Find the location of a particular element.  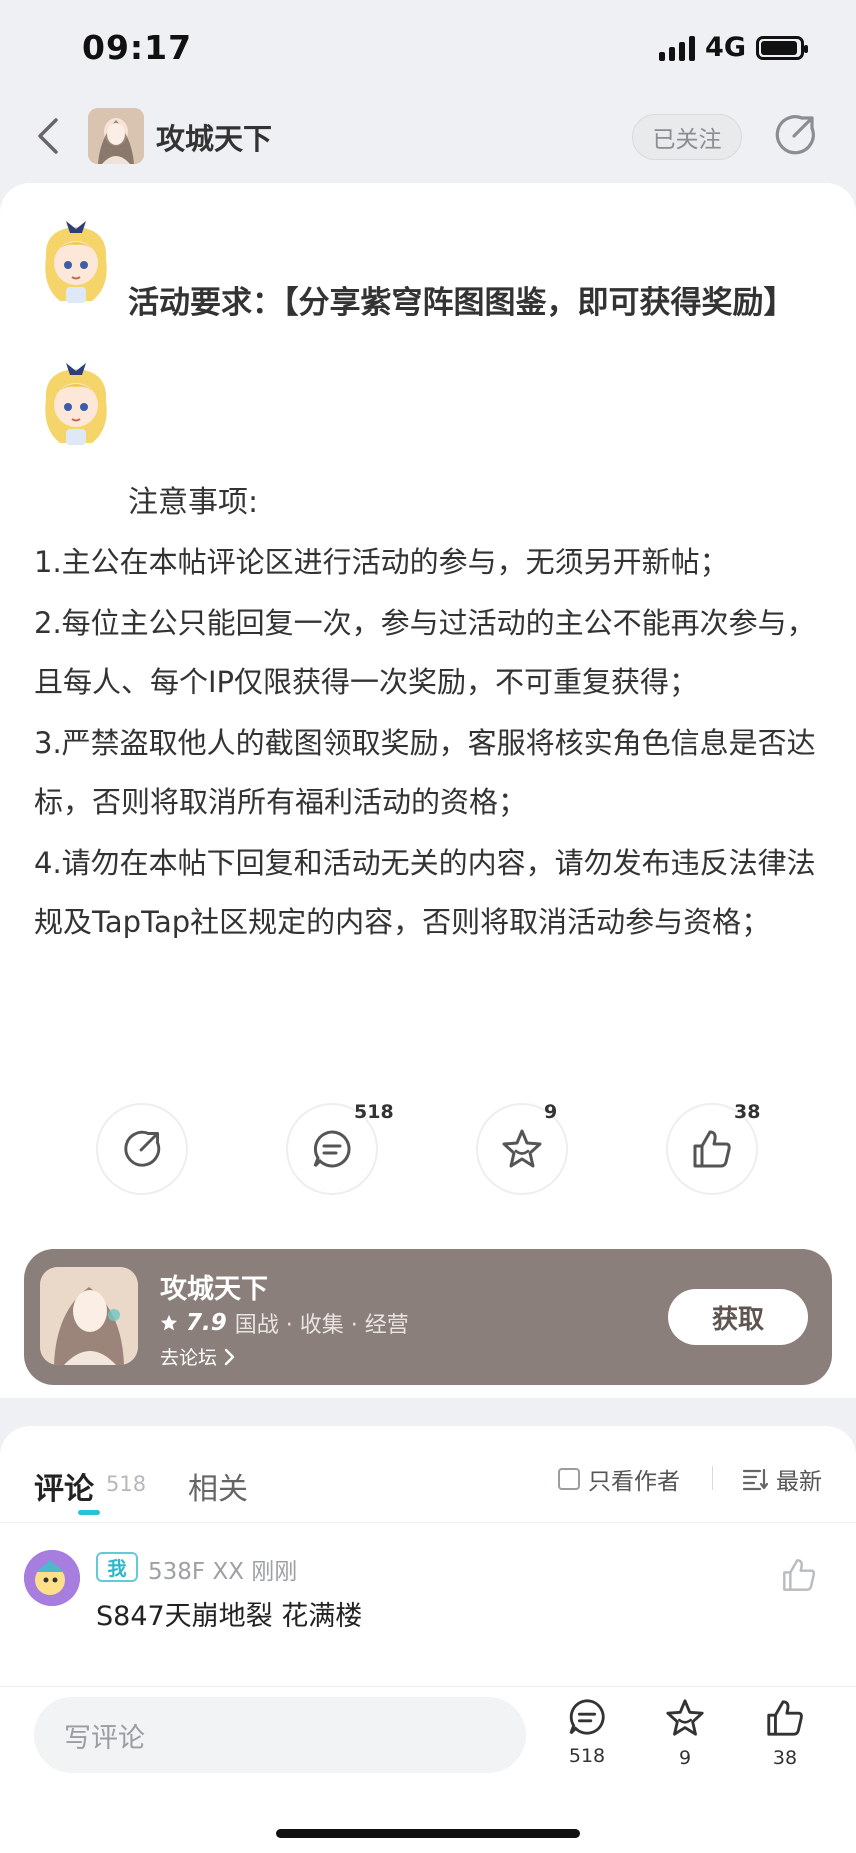

share-button is located at coordinates (142, 1149).